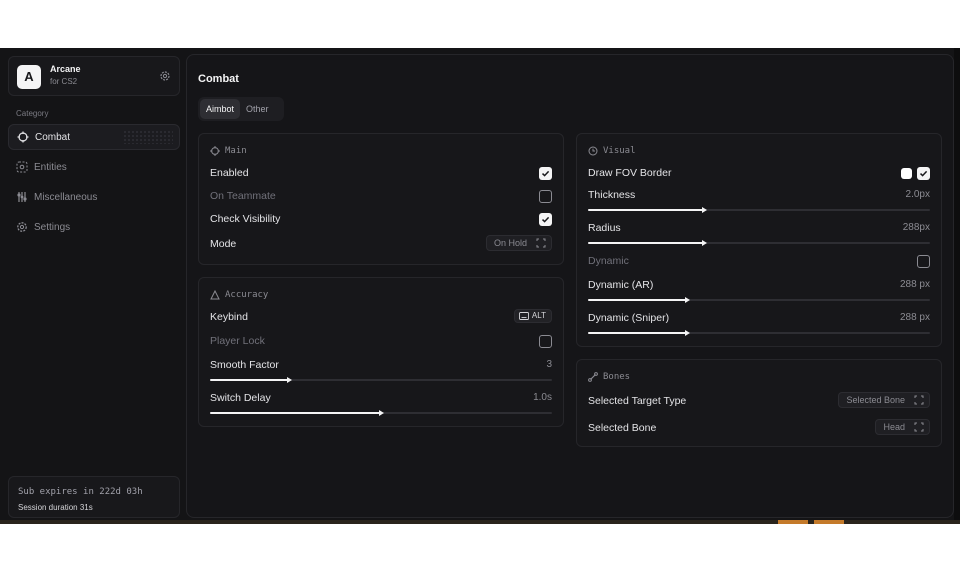 The width and height of the screenshot is (960, 574). What do you see at coordinates (923, 173) in the screenshot?
I see `draw-fov-border-checkbox` at bounding box center [923, 173].